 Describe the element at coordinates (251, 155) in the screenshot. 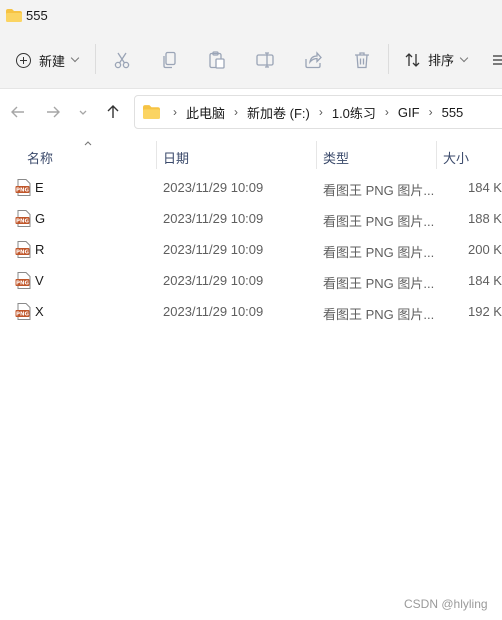

I see `column-header: 名称 日期 类型 大小` at that location.